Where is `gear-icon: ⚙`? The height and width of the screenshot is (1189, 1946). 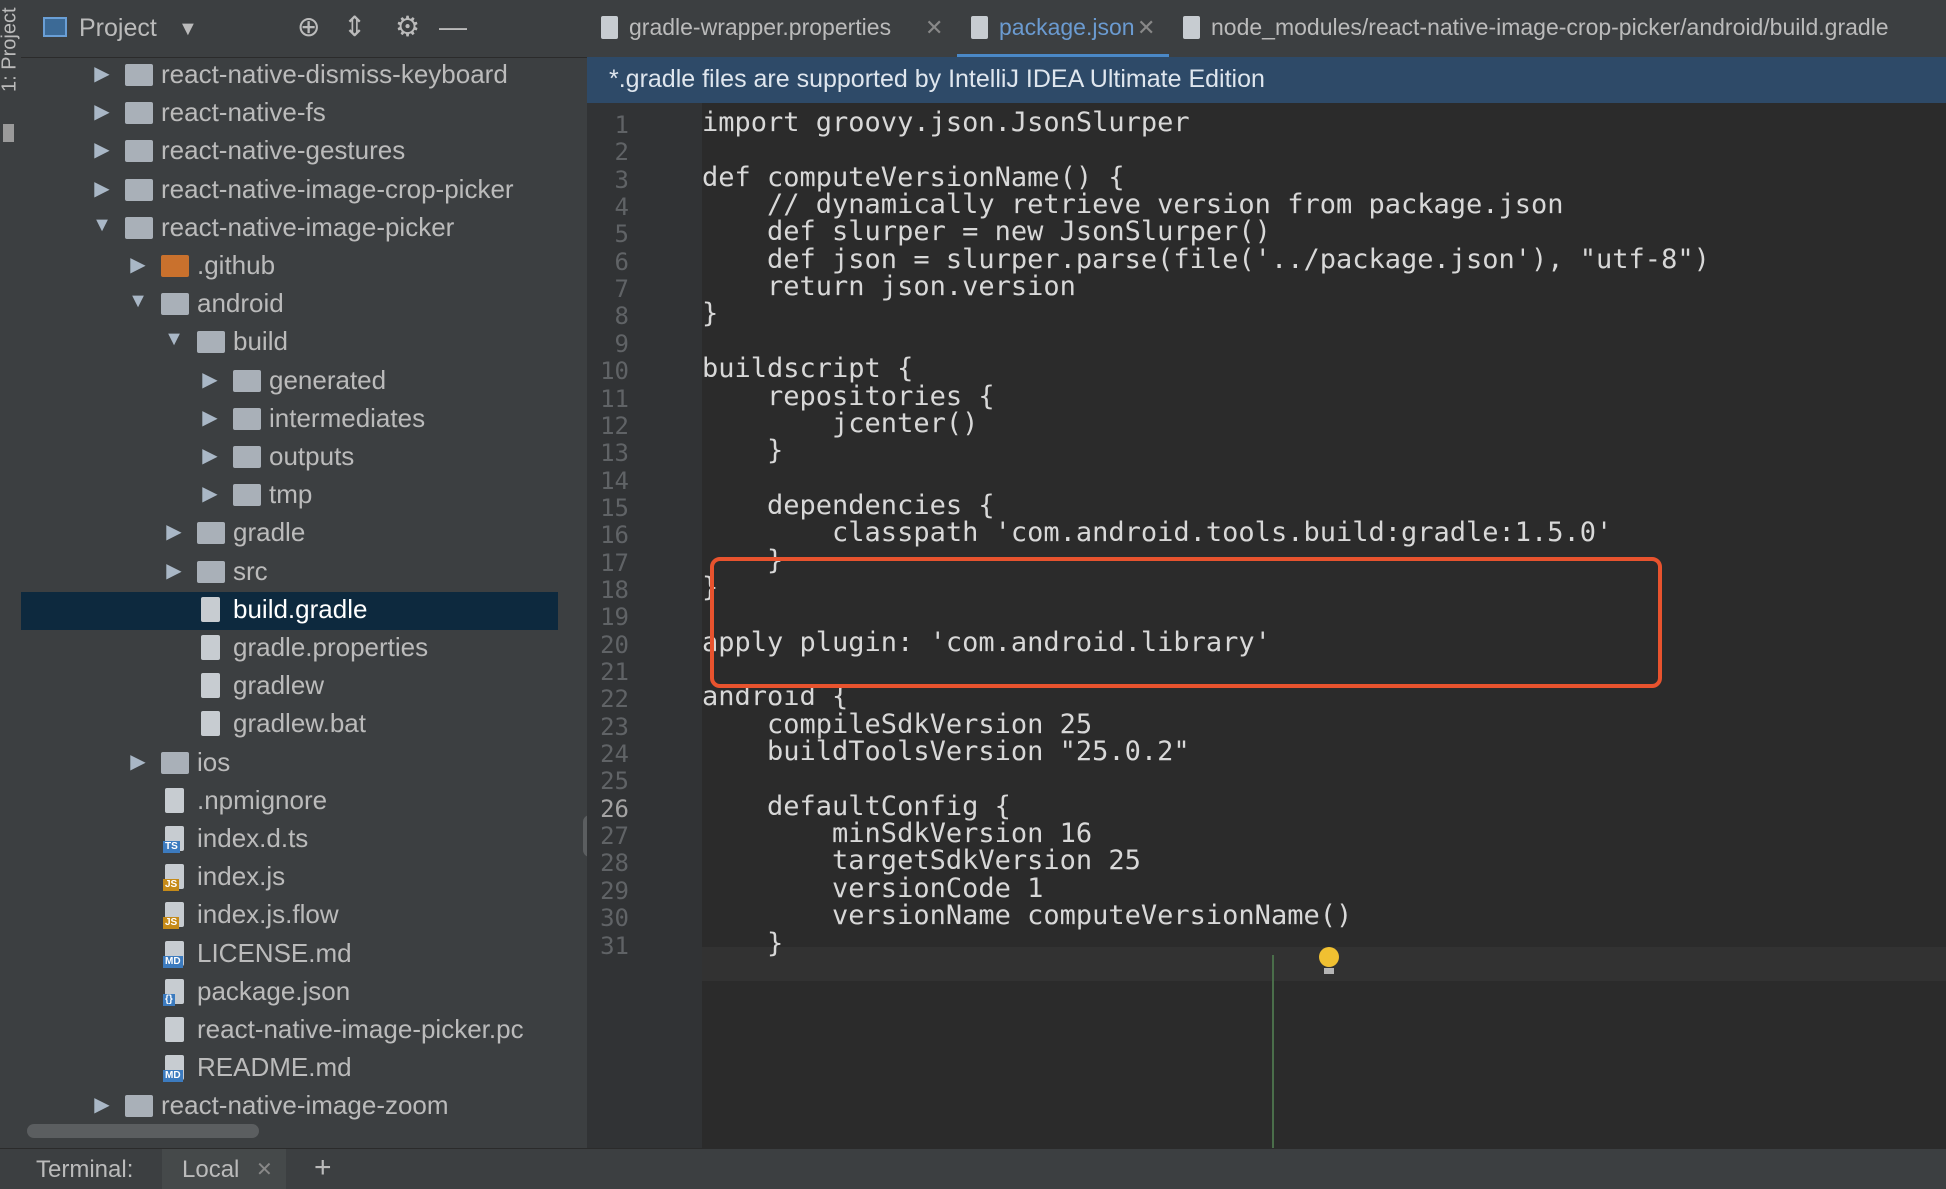
gear-icon: ⚙ is located at coordinates (407, 27).